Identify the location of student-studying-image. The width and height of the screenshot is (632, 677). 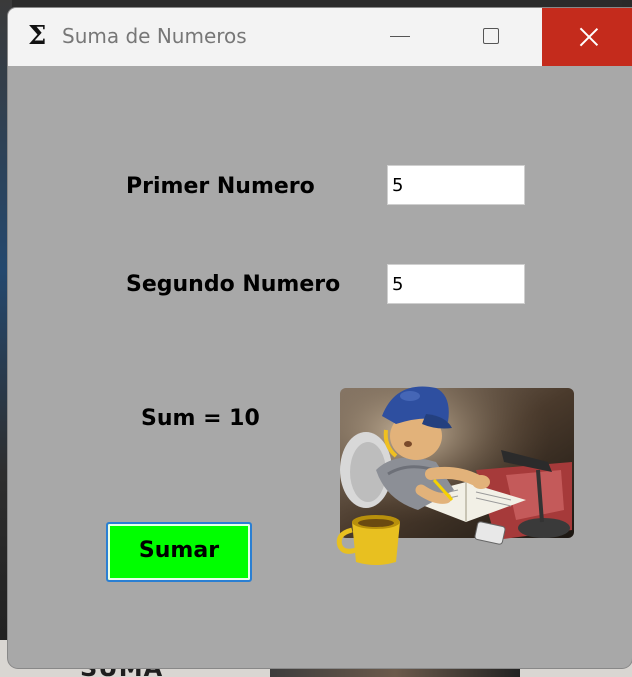
(455, 475).